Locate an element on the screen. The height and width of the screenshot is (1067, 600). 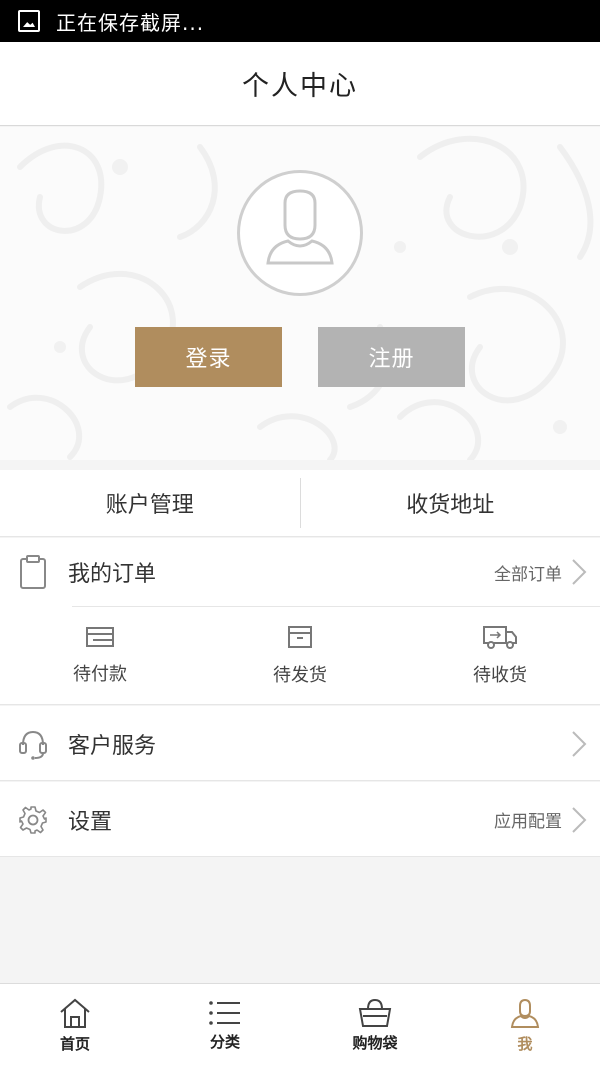
bottom-tab-bar: 首页 分类 购物袋 我 is located at coordinates (300, 1025).